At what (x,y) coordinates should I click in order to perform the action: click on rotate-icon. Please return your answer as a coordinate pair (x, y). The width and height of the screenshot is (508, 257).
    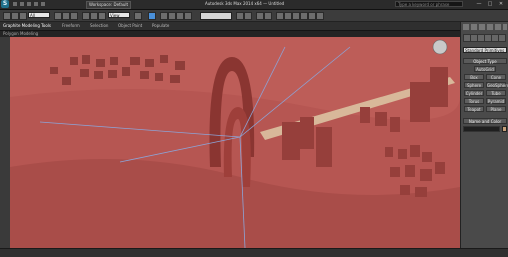
    Looking at the image, I should click on (94, 16).